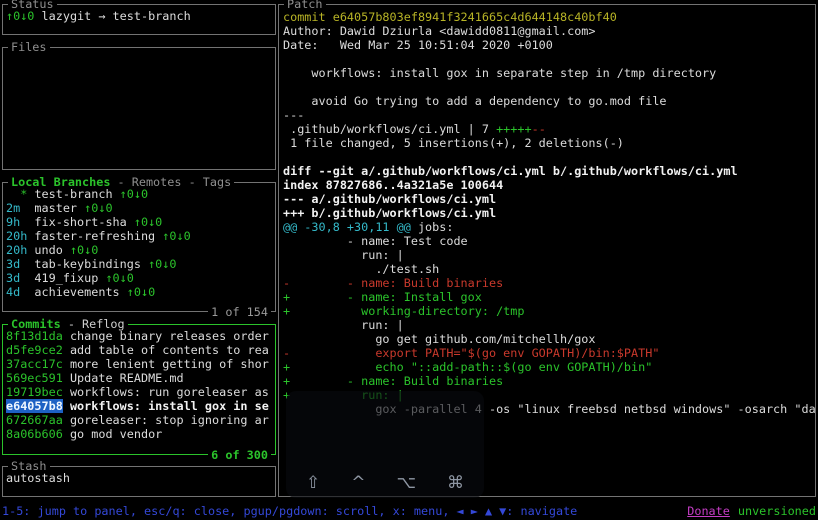 This screenshot has width=818, height=520. What do you see at coordinates (239, 312) in the screenshot?
I see `branches-counter: 1 of 154` at bounding box center [239, 312].